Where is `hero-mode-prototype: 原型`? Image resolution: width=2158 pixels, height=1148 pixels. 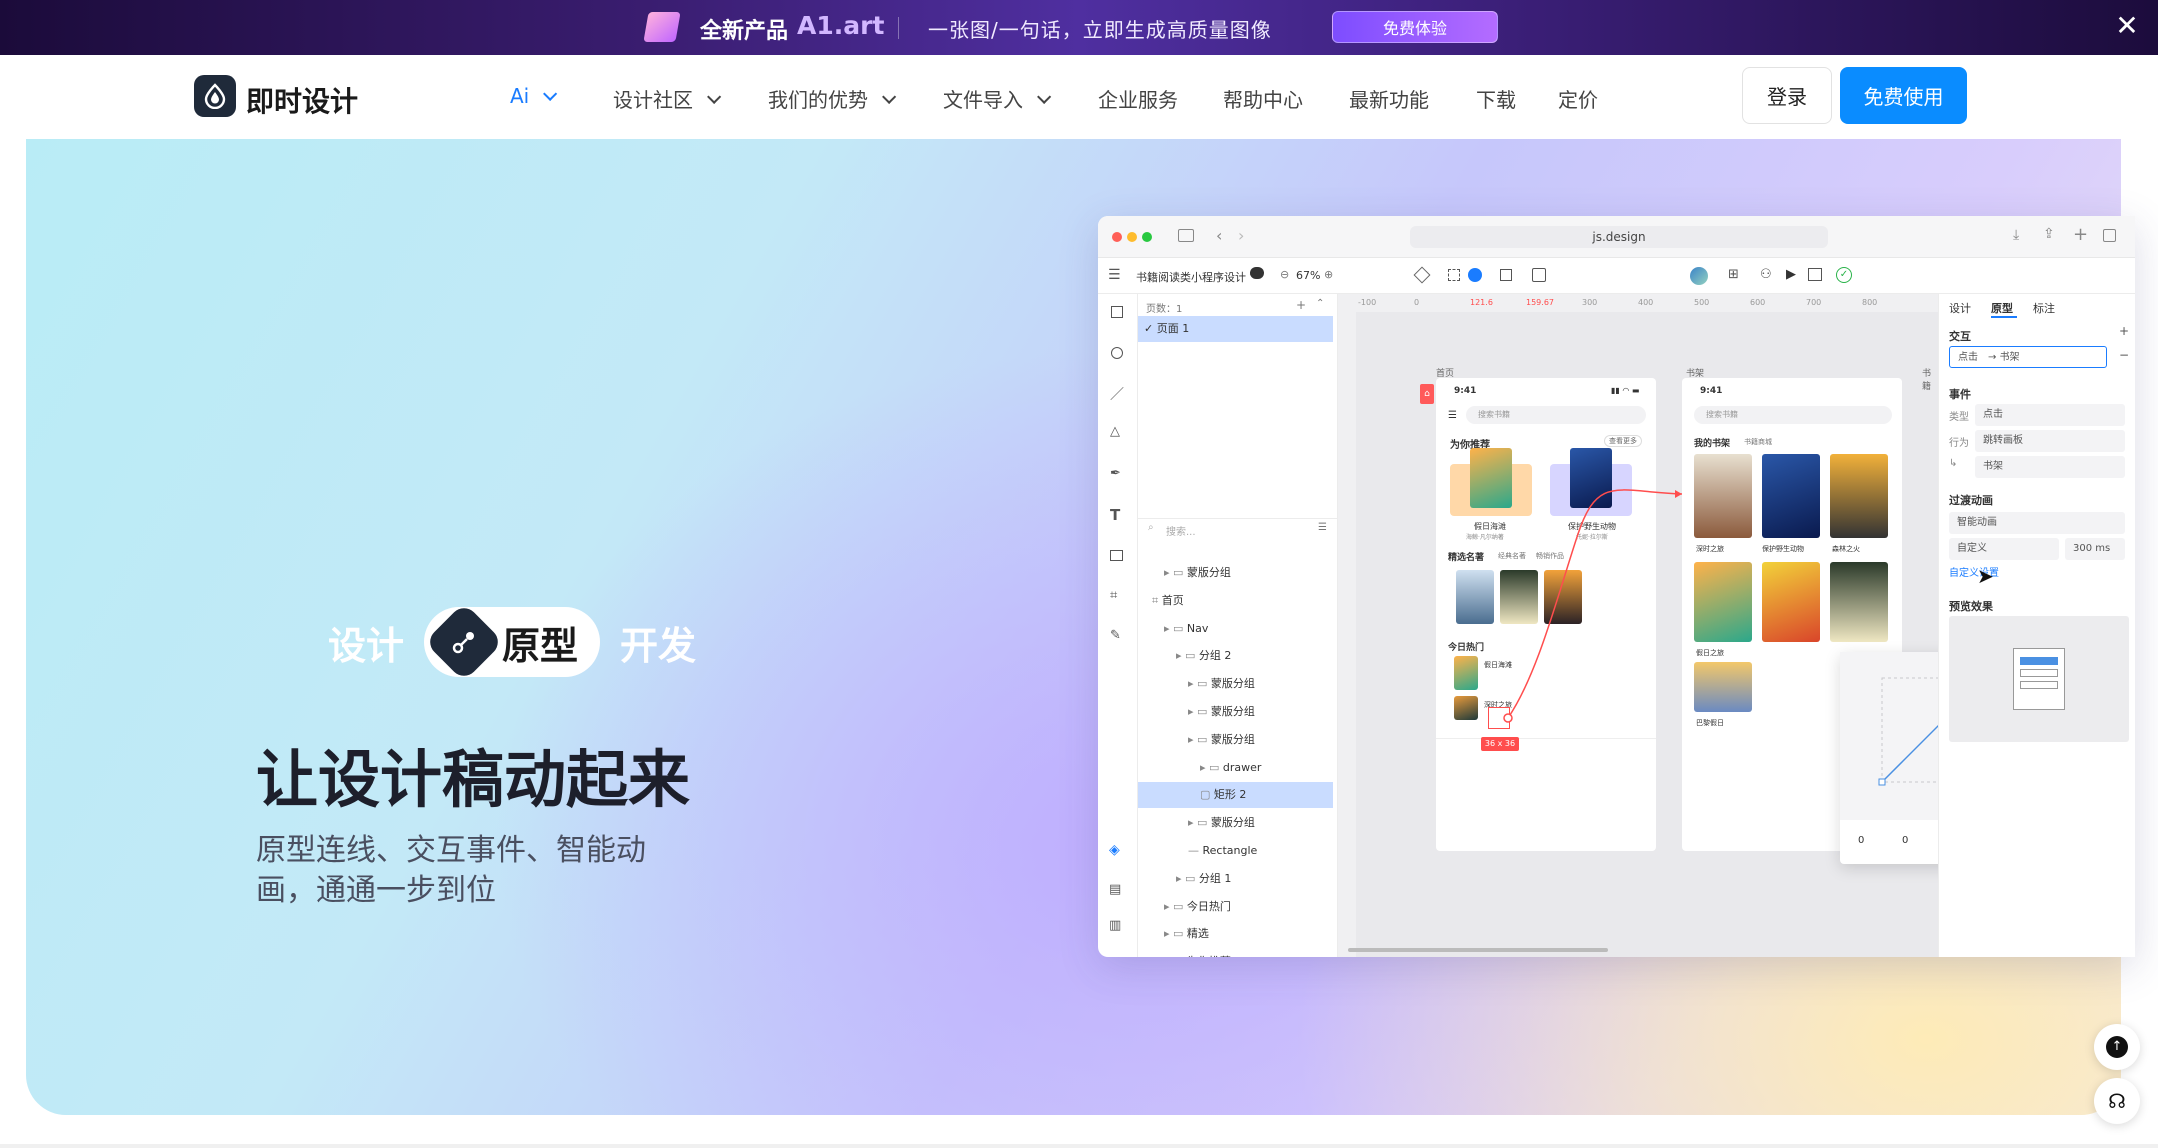 hero-mode-prototype: 原型 is located at coordinates (512, 642).